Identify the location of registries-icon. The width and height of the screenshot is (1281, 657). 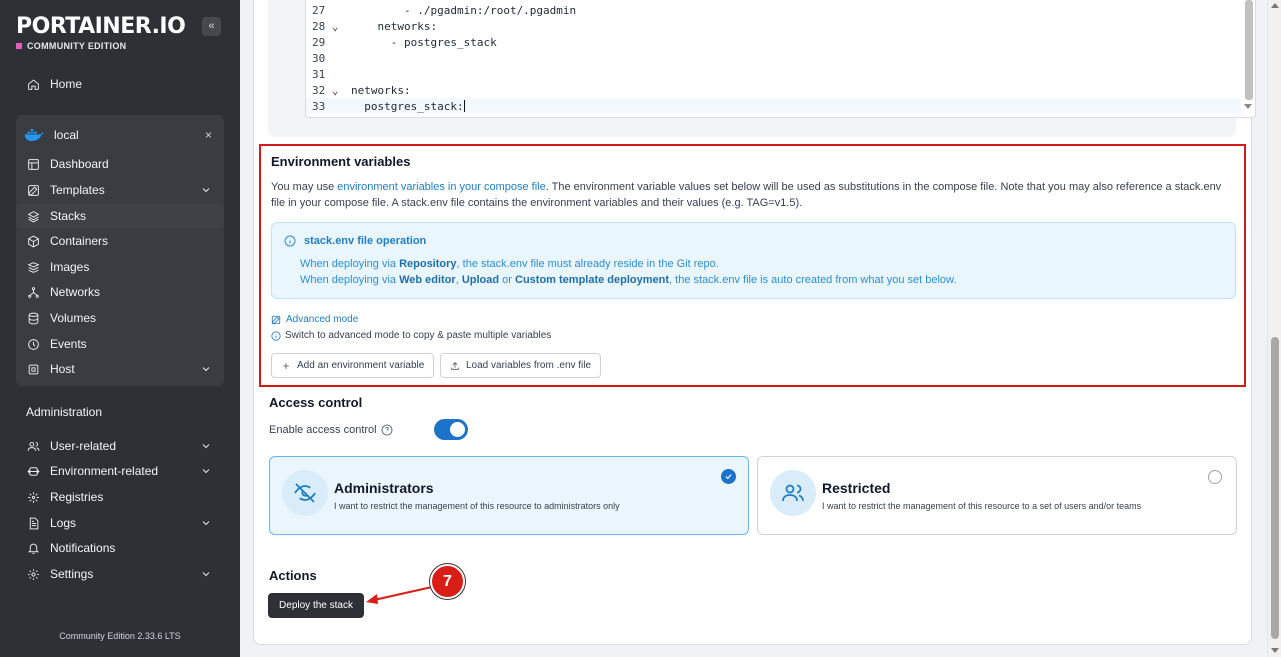
(33, 497).